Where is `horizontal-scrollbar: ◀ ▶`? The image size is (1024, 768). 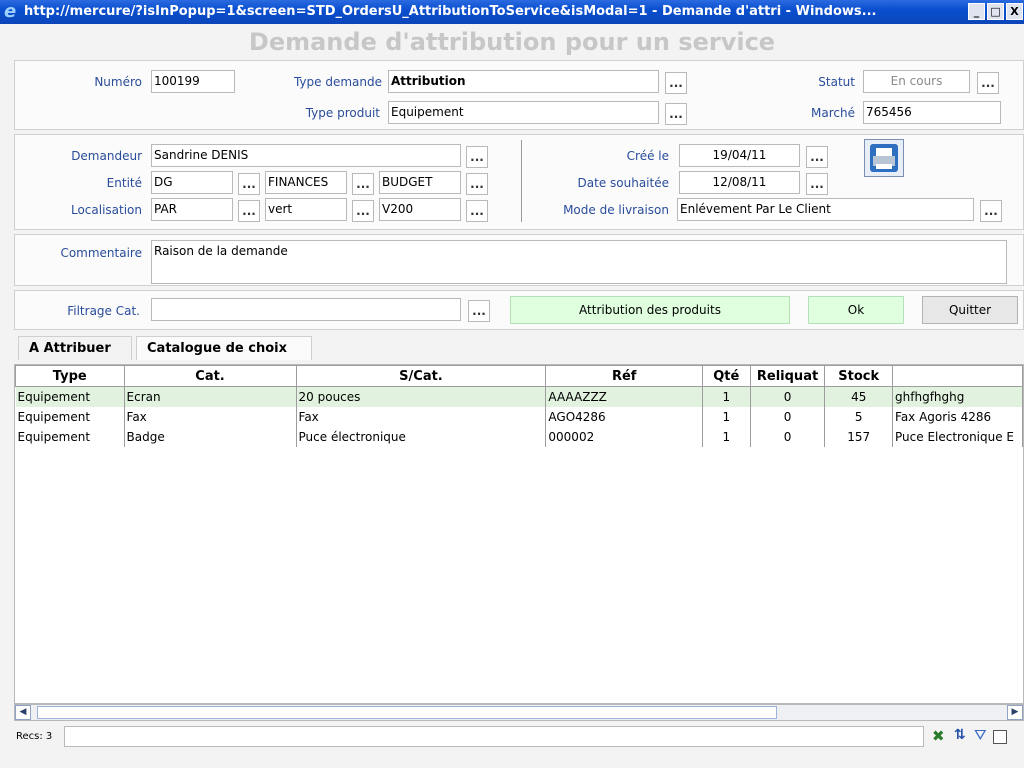
horizontal-scrollbar: ◀ ▶ is located at coordinates (519, 712).